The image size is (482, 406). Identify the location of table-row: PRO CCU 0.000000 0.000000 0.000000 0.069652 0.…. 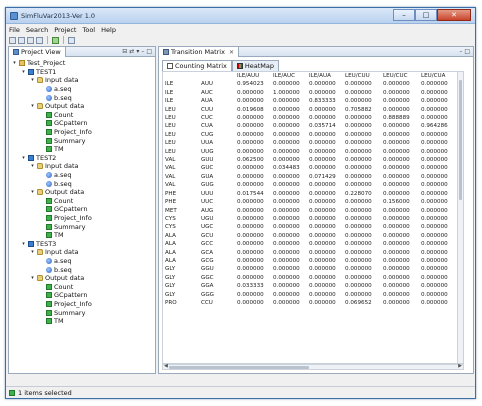
(310, 303).